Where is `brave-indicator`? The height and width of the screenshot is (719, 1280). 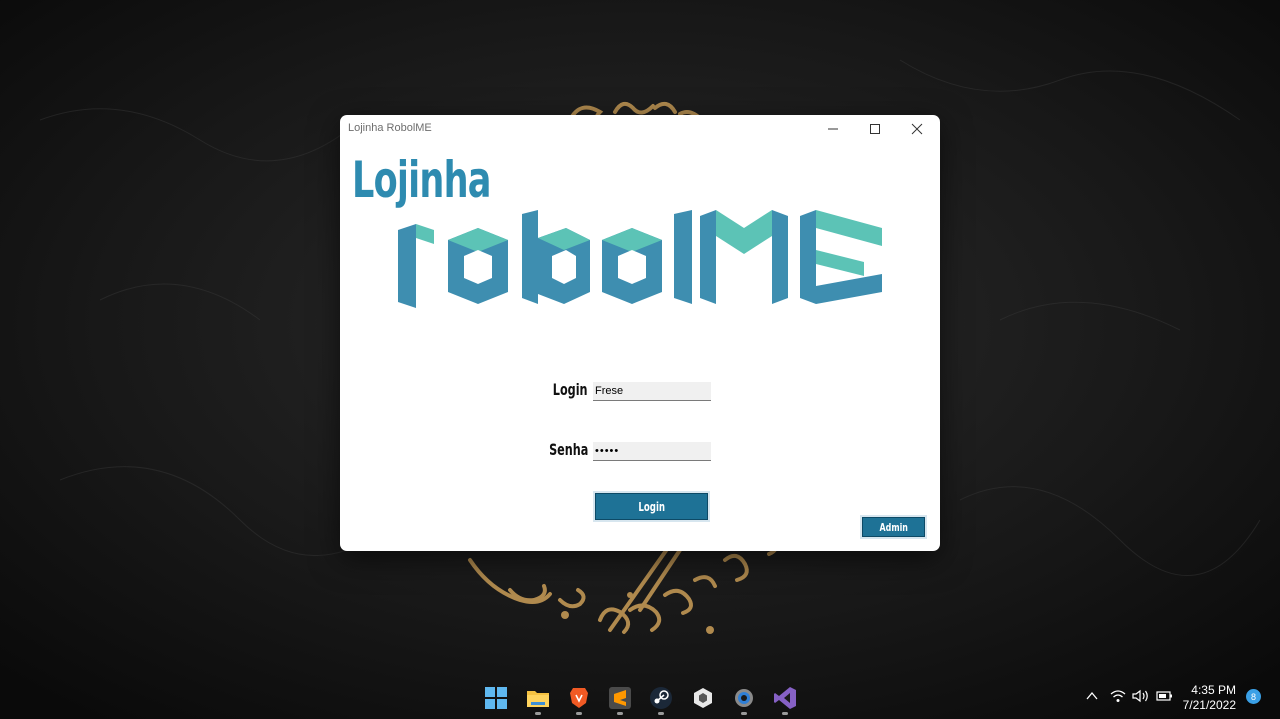 brave-indicator is located at coordinates (579, 713).